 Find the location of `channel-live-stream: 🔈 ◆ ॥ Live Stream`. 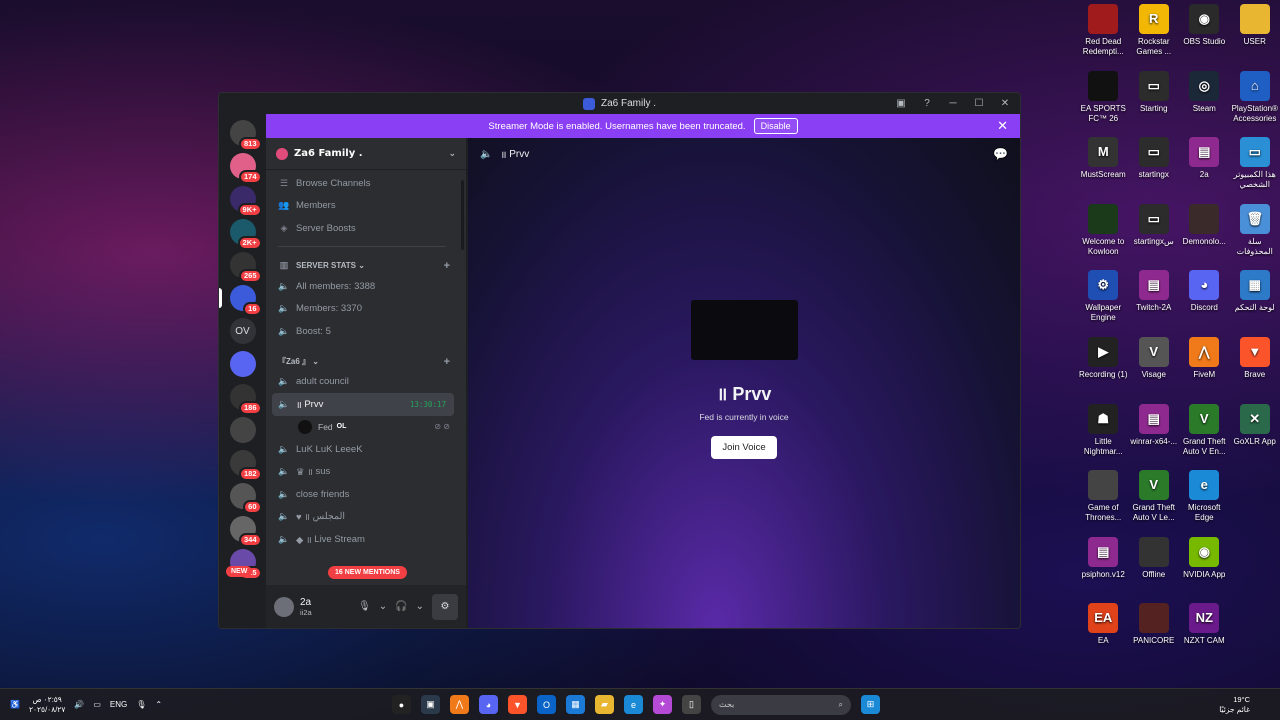

channel-live-stream: 🔈 ◆ ॥ Live Stream is located at coordinates (362, 539).